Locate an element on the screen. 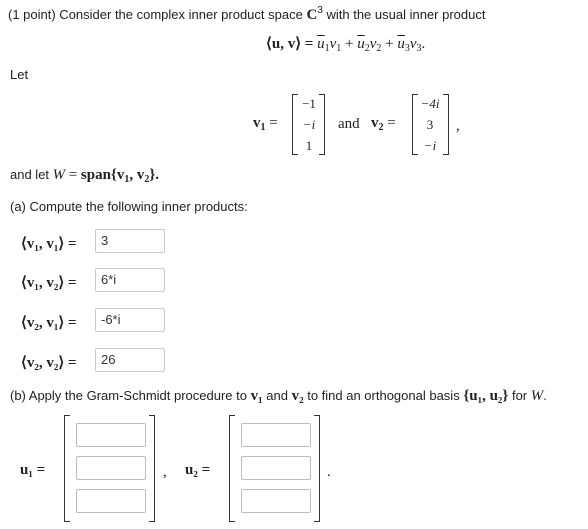 The width and height of the screenshot is (588, 529). part-b-mid: to find an orthogonal basis is located at coordinates (383, 395).